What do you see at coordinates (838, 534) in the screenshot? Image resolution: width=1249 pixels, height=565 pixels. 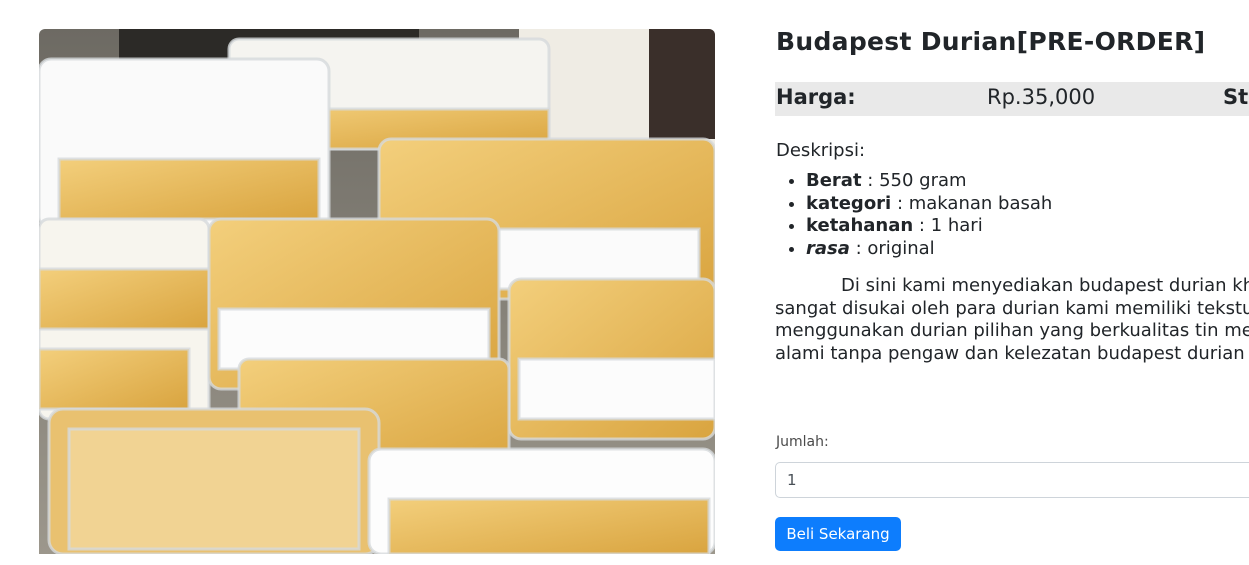 I see `buy-now-button: Beli Sekarang` at bounding box center [838, 534].